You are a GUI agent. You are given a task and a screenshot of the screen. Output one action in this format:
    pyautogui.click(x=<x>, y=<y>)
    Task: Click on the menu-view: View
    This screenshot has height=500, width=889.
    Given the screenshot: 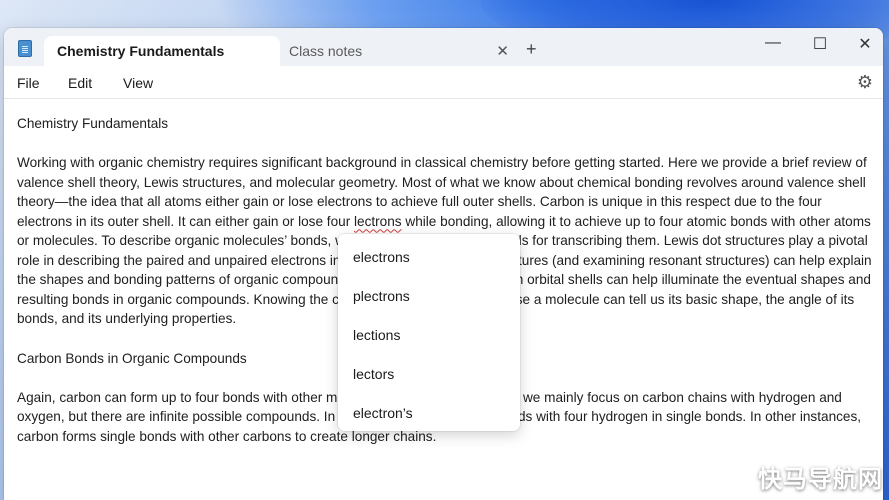 What is the action you would take?
    pyautogui.click(x=138, y=83)
    